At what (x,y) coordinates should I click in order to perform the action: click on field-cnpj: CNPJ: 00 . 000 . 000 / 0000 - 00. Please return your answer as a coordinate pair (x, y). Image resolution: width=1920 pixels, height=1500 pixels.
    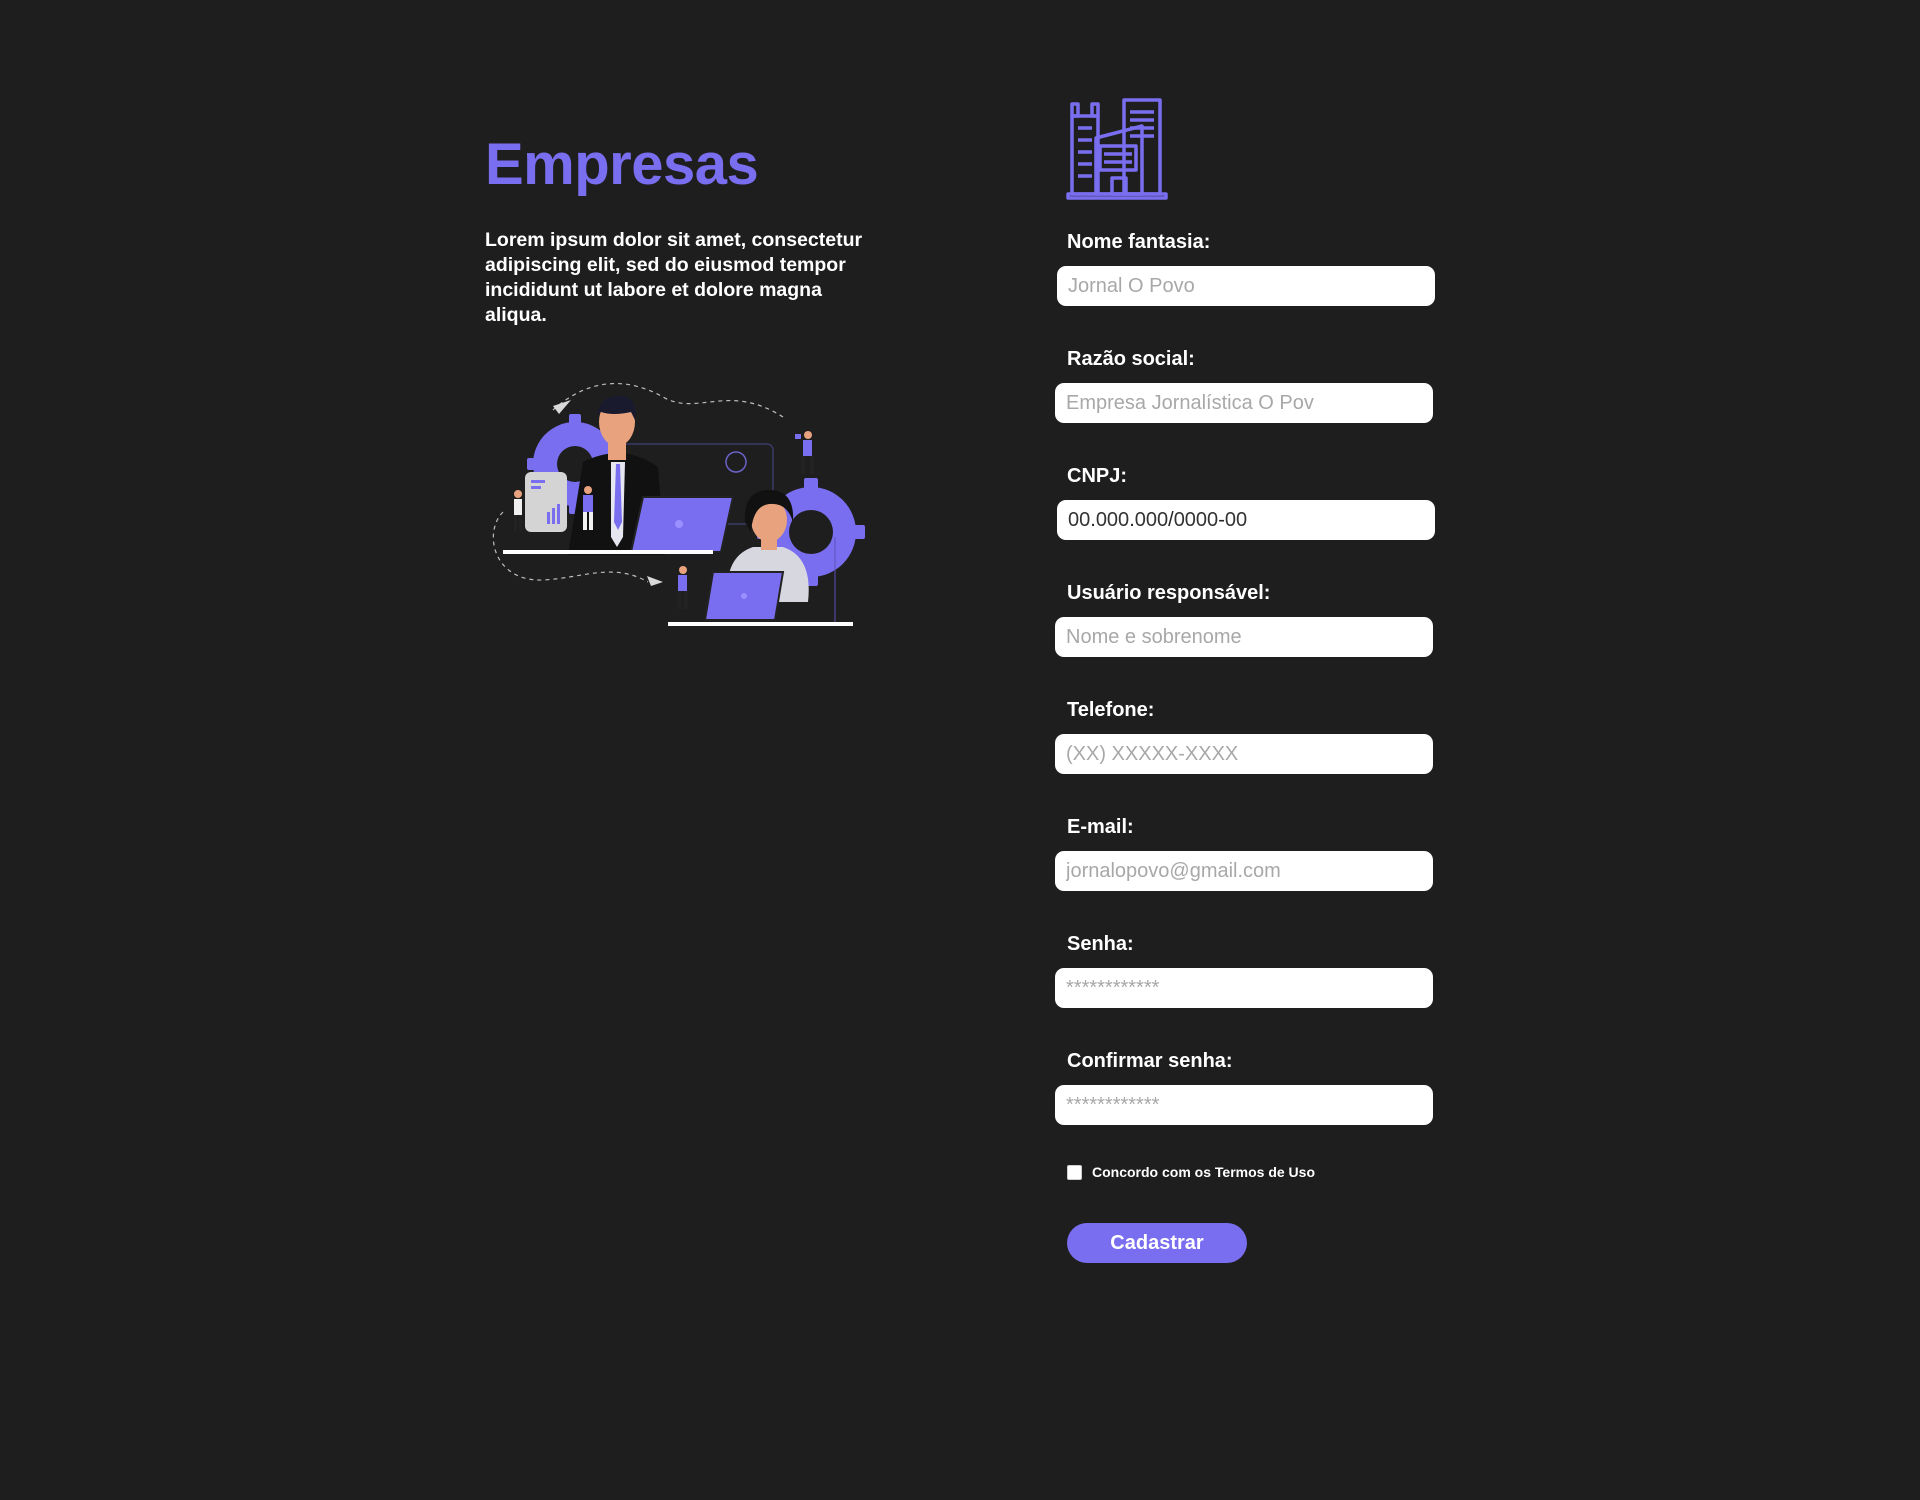
    Looking at the image, I should click on (1245, 520).